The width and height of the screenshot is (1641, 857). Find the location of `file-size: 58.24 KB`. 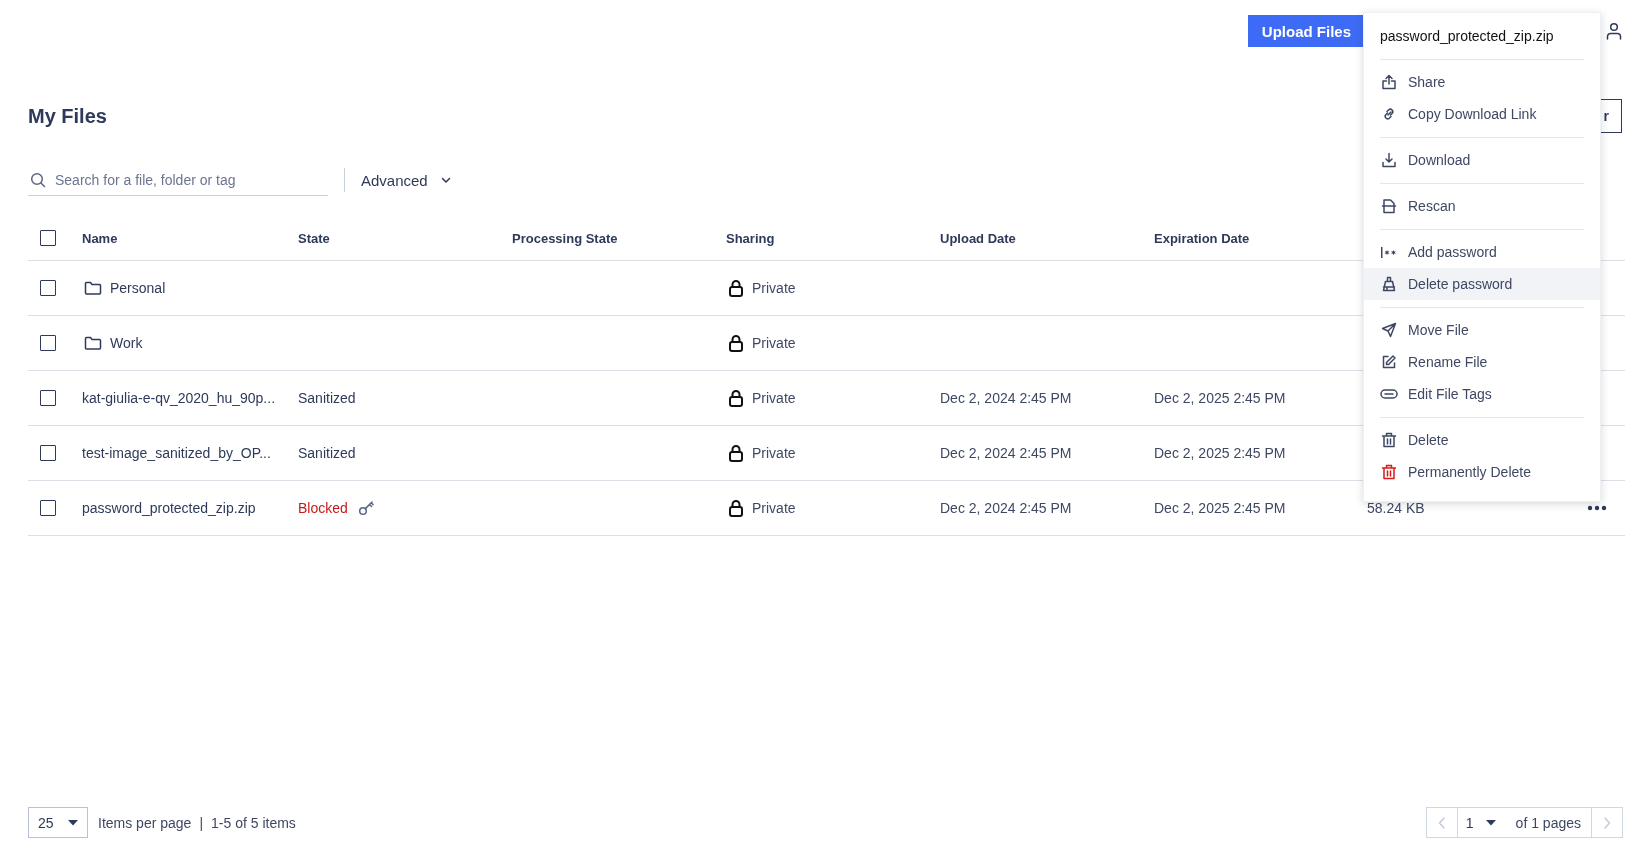

file-size: 58.24 KB is located at coordinates (1396, 508).